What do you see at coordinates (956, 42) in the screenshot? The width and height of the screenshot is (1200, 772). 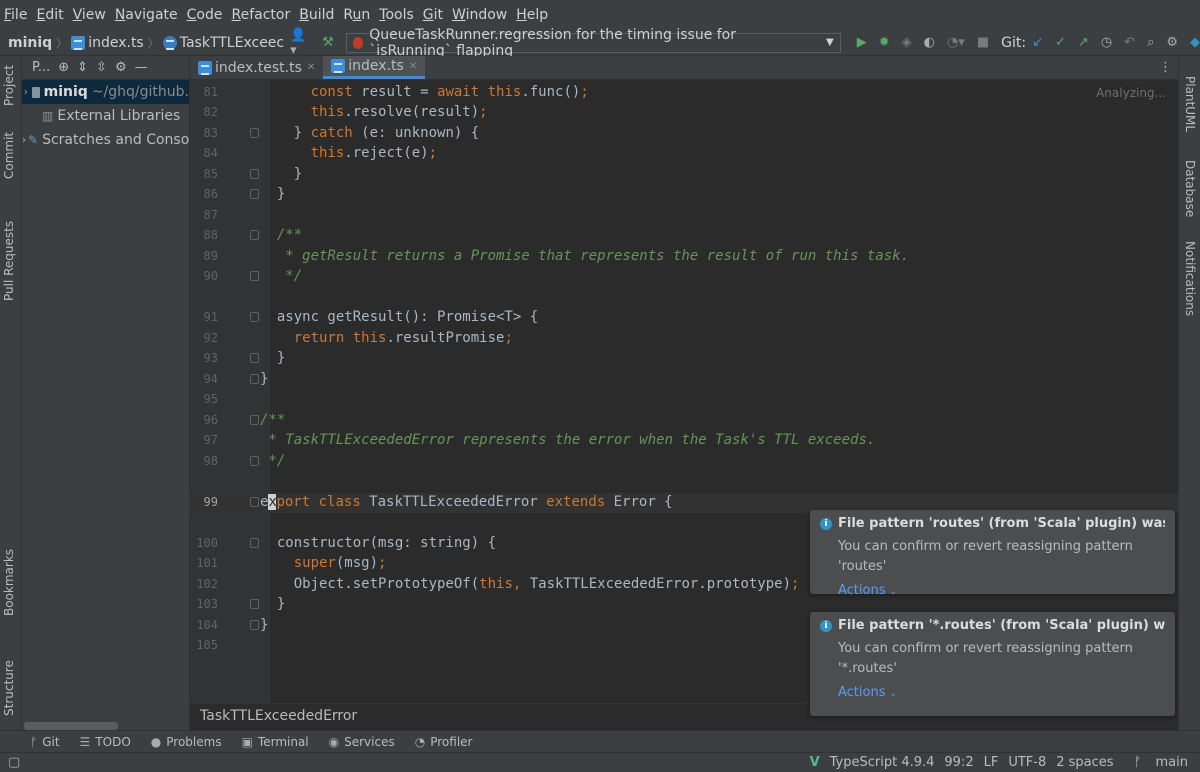 I see `more-run-icon: ◔▾` at bounding box center [956, 42].